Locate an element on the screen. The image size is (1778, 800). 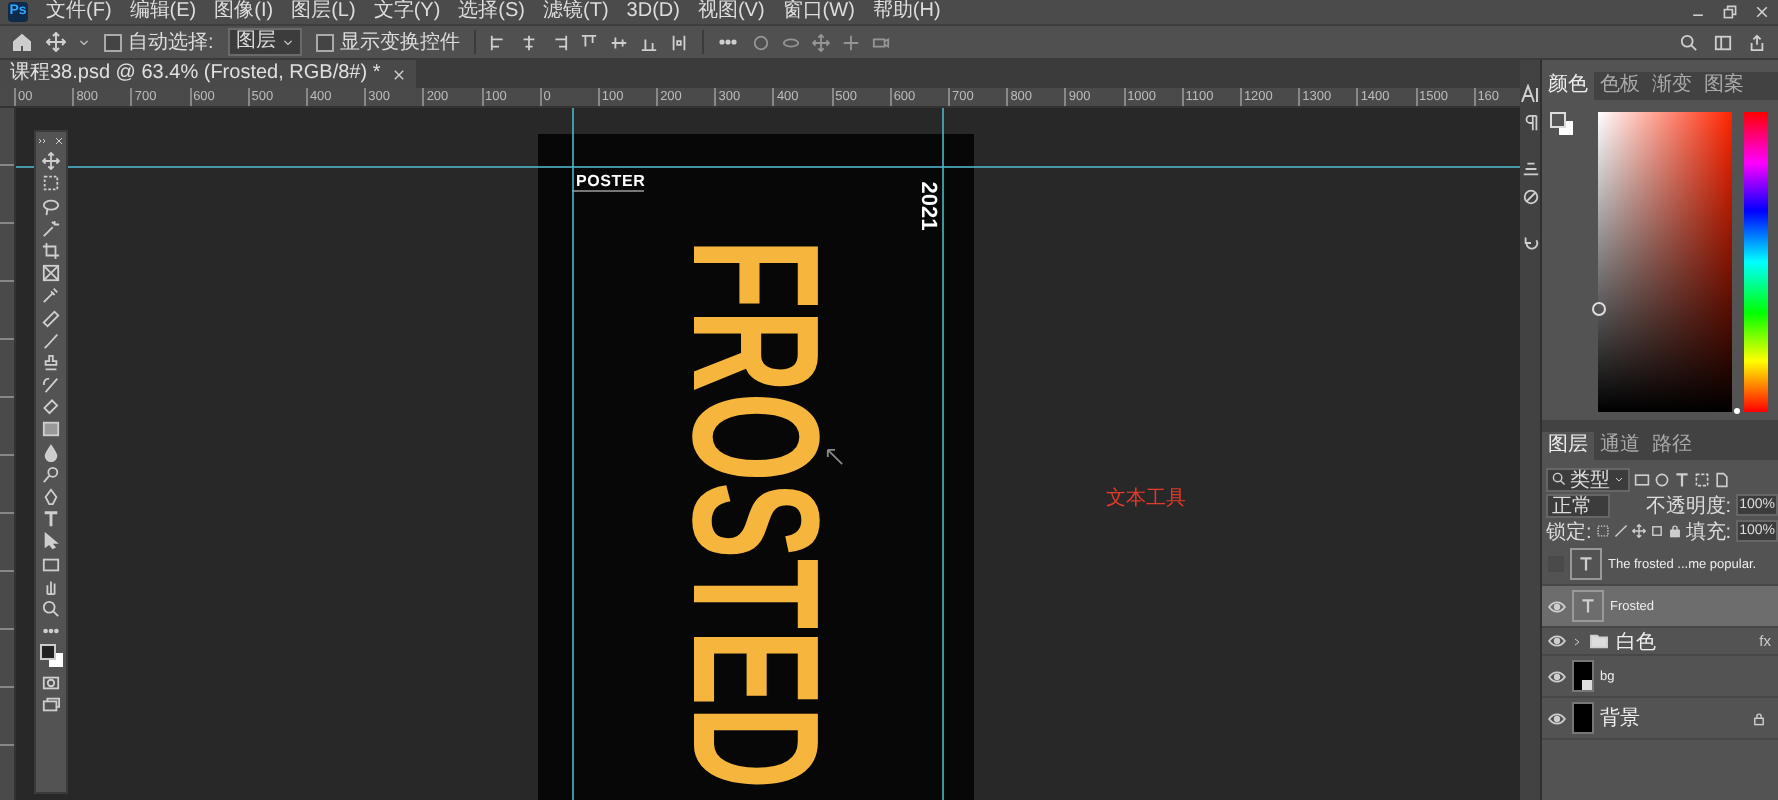
bandage-icon is located at coordinates (51, 318).